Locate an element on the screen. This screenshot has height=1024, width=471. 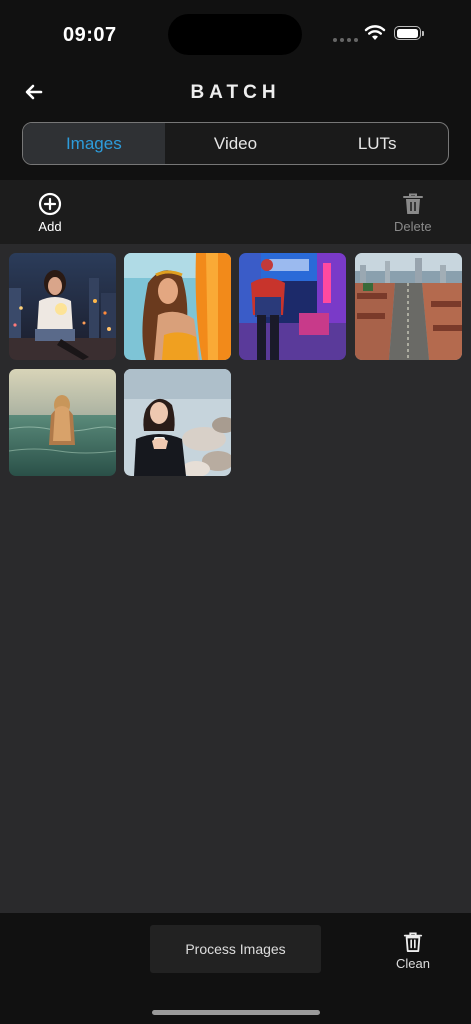
dynamic-island is located at coordinates (235, 34).